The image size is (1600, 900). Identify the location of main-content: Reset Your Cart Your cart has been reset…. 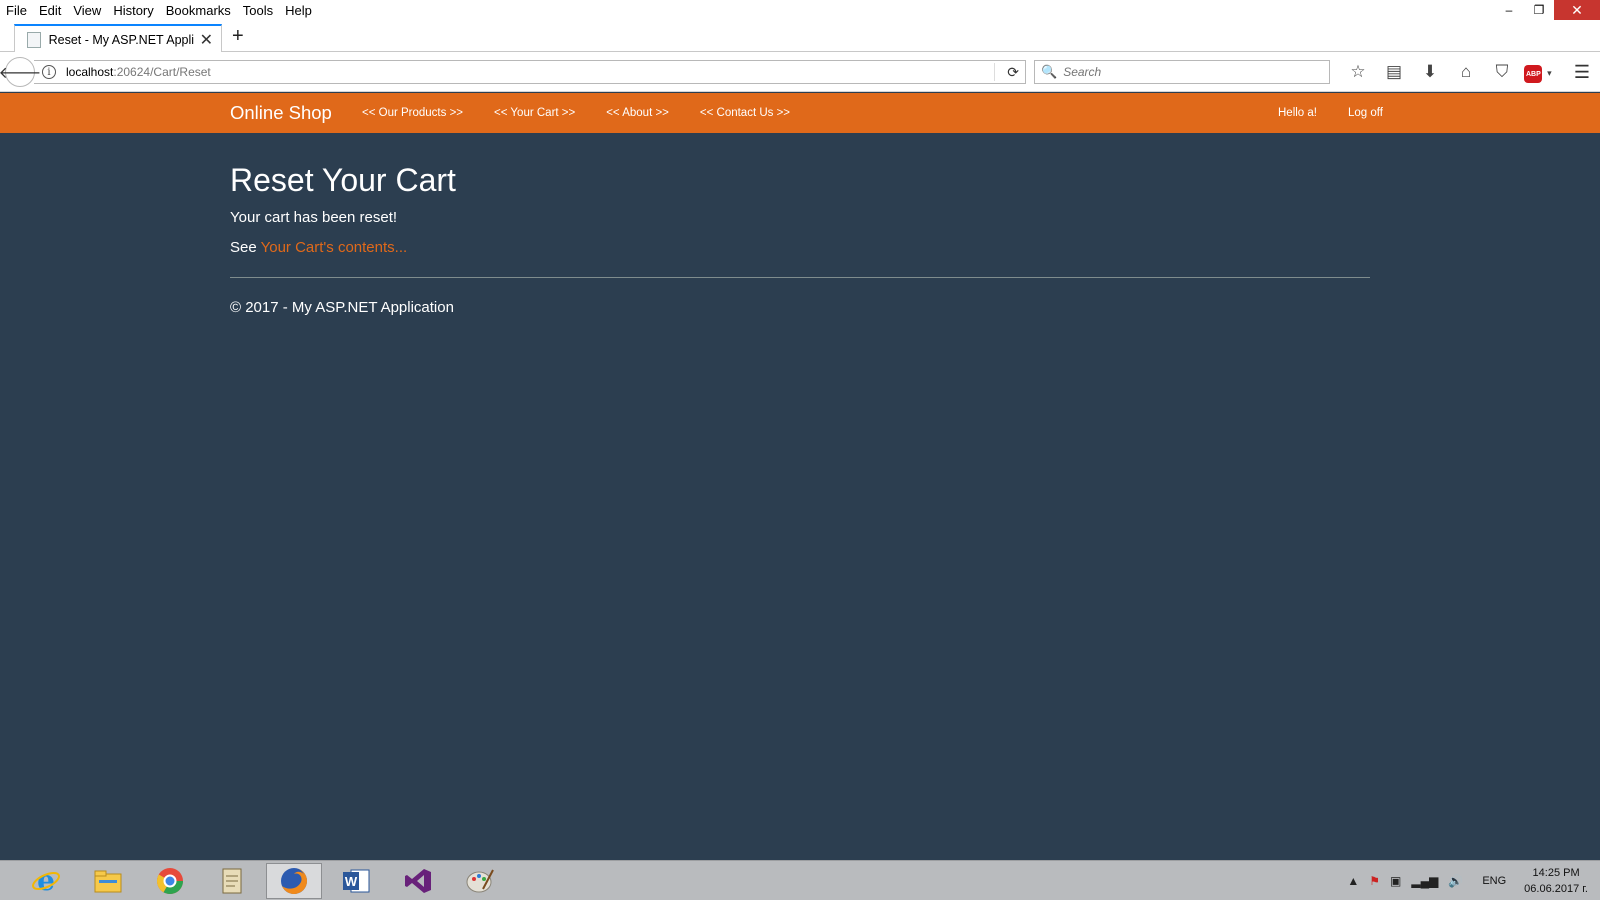
(800, 224).